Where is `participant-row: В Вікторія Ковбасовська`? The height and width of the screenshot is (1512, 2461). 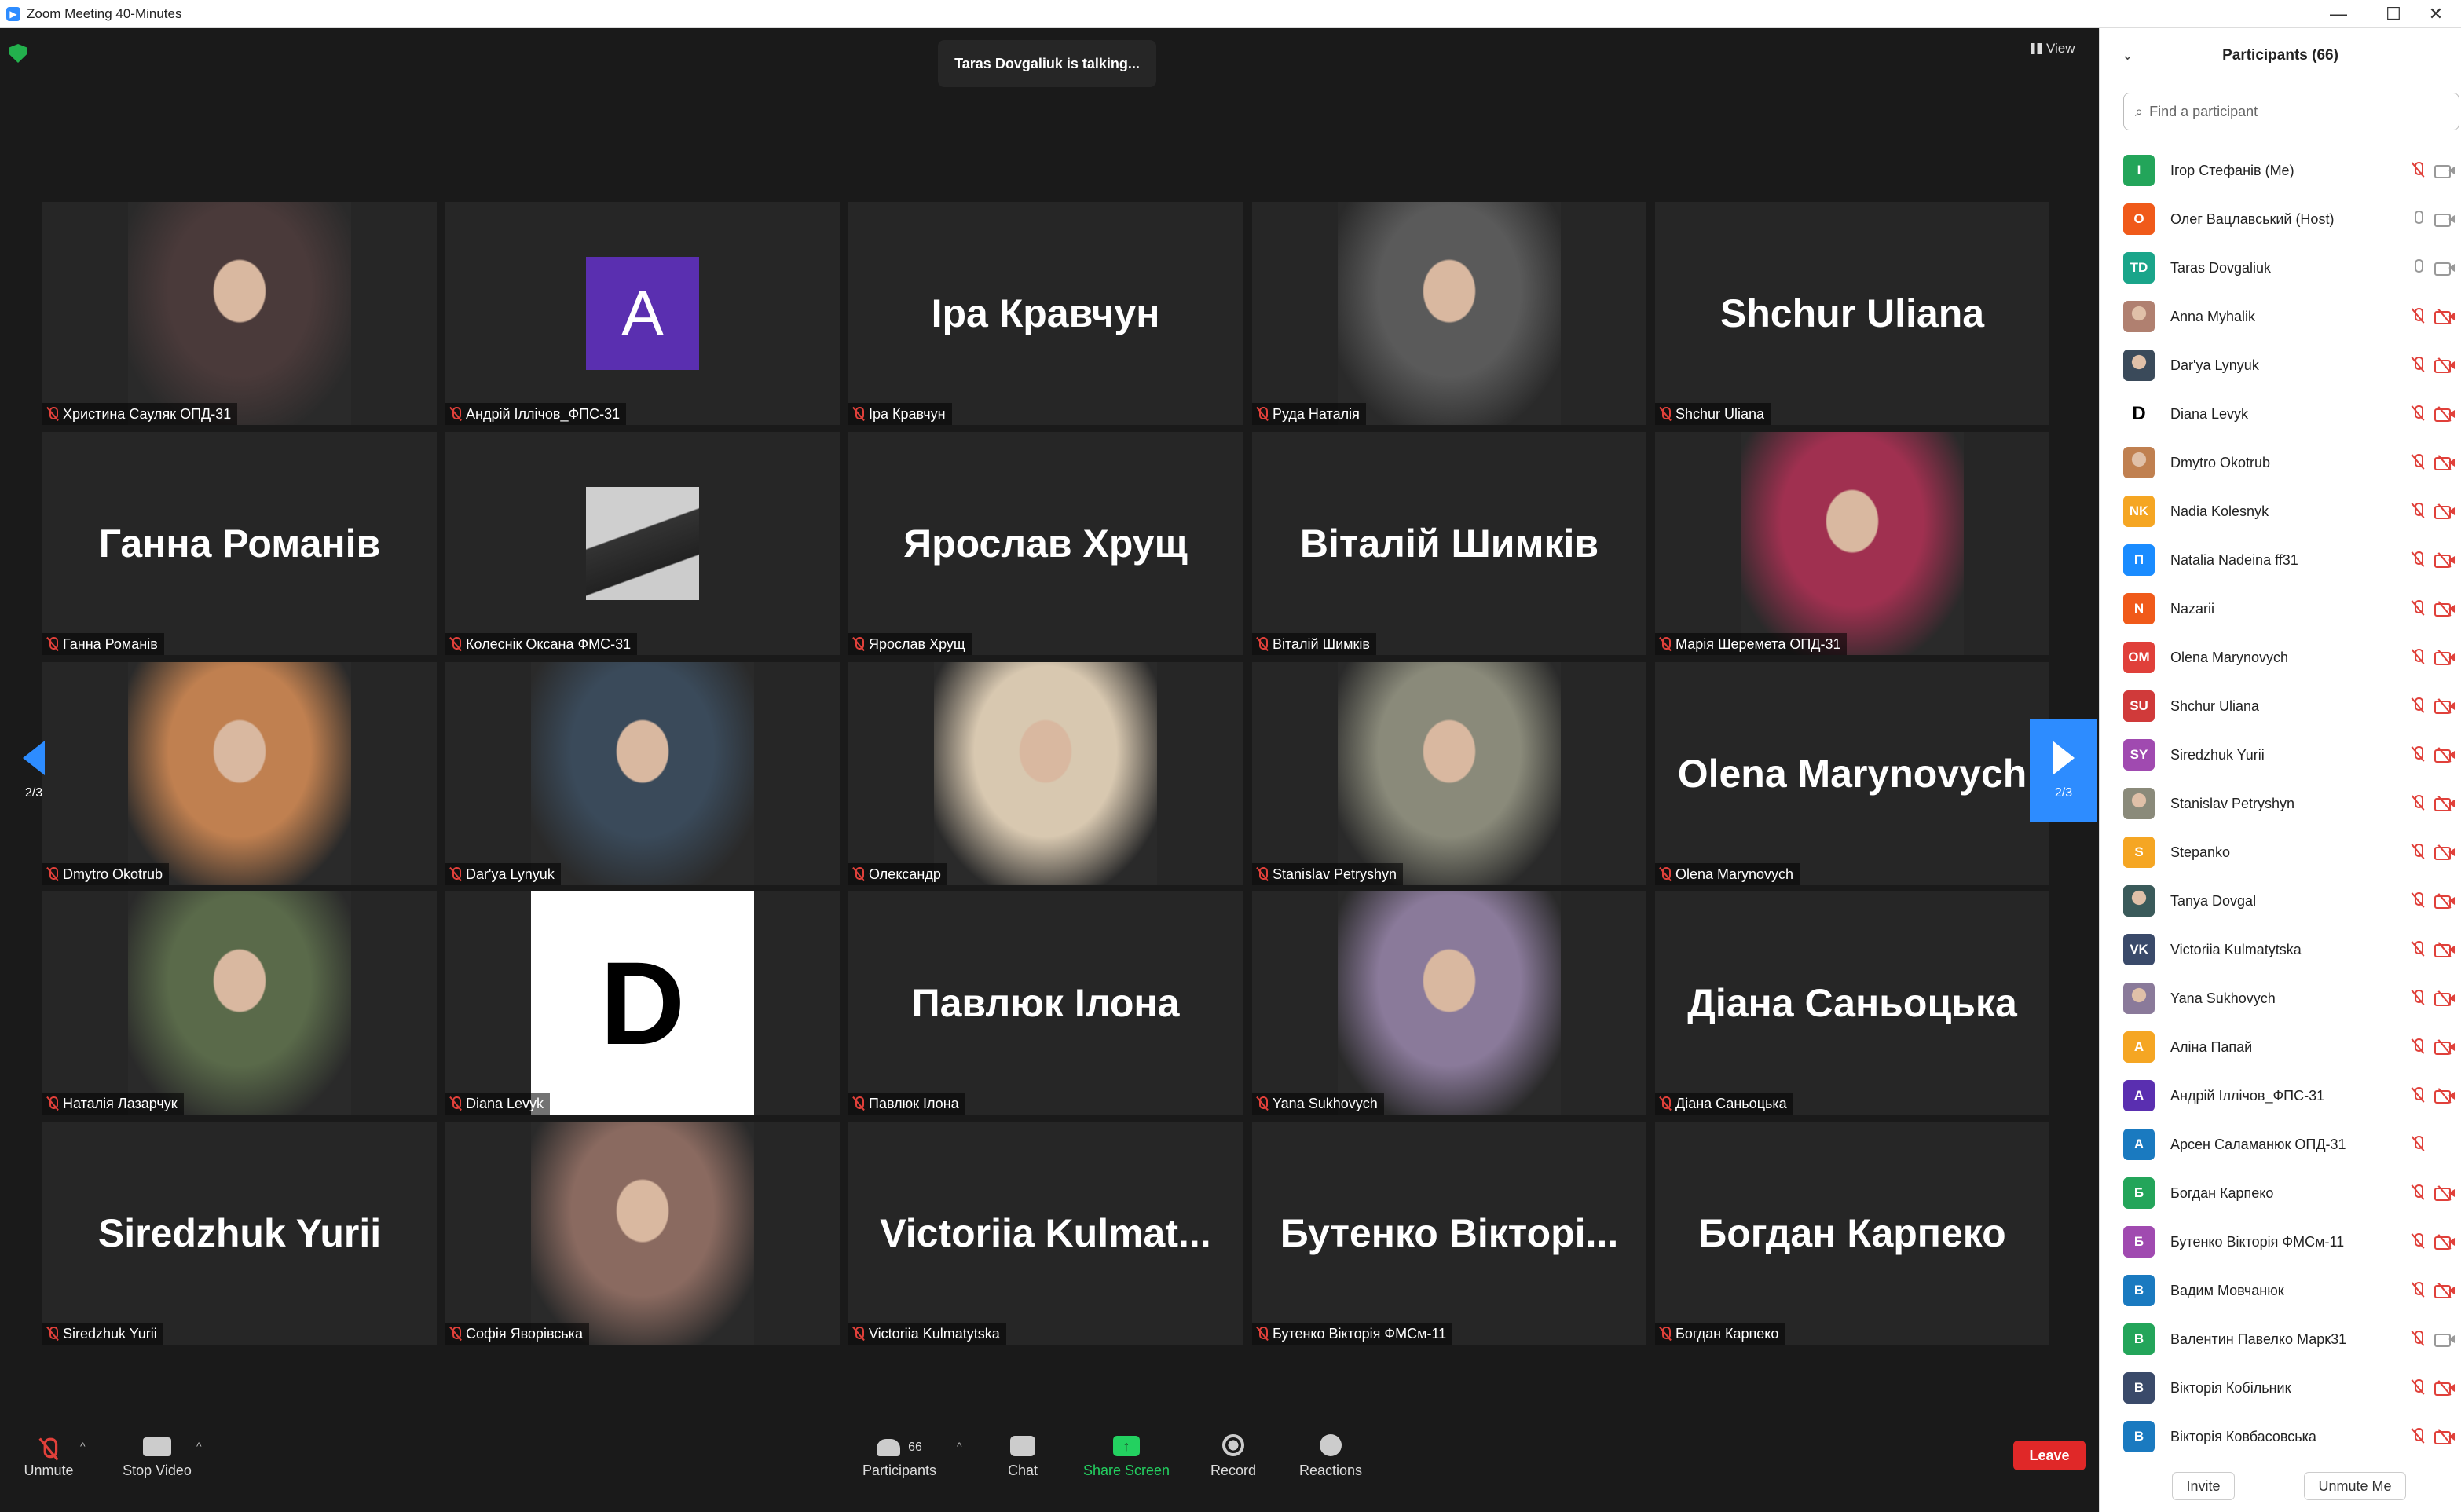
participant-row: В Вікторія Ковбасовська is located at coordinates (2291, 1436).